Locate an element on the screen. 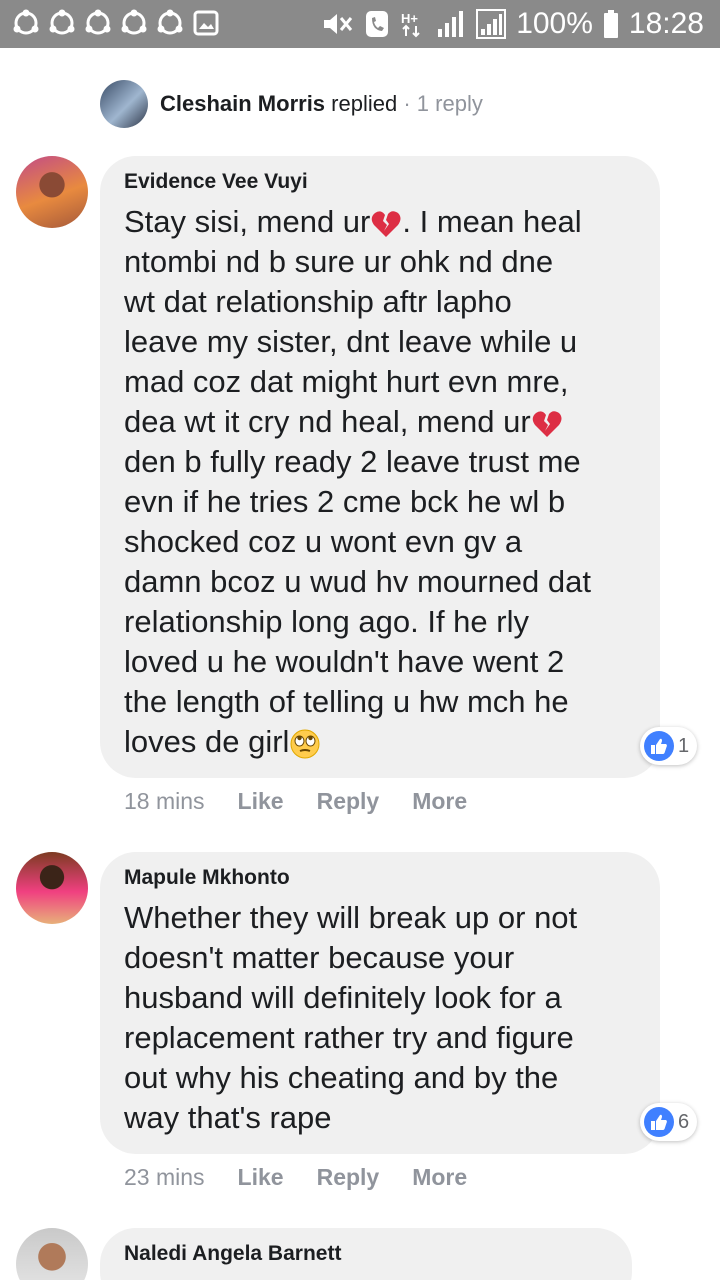 The height and width of the screenshot is (1280, 720). battery-percent: 100% is located at coordinates (554, 23).